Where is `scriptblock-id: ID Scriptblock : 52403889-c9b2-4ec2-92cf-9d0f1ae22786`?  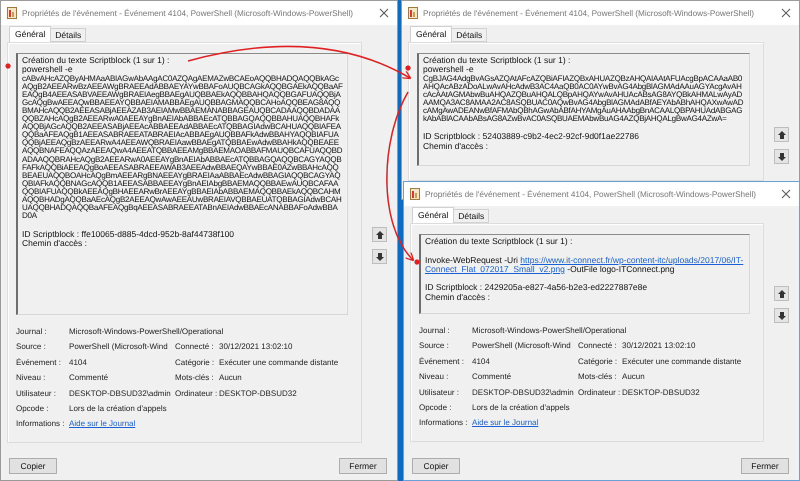 scriptblock-id: ID Scriptblock : 52403889-c9b2-4ec2-92cf-9d0f1ae22786 is located at coordinates (531, 136).